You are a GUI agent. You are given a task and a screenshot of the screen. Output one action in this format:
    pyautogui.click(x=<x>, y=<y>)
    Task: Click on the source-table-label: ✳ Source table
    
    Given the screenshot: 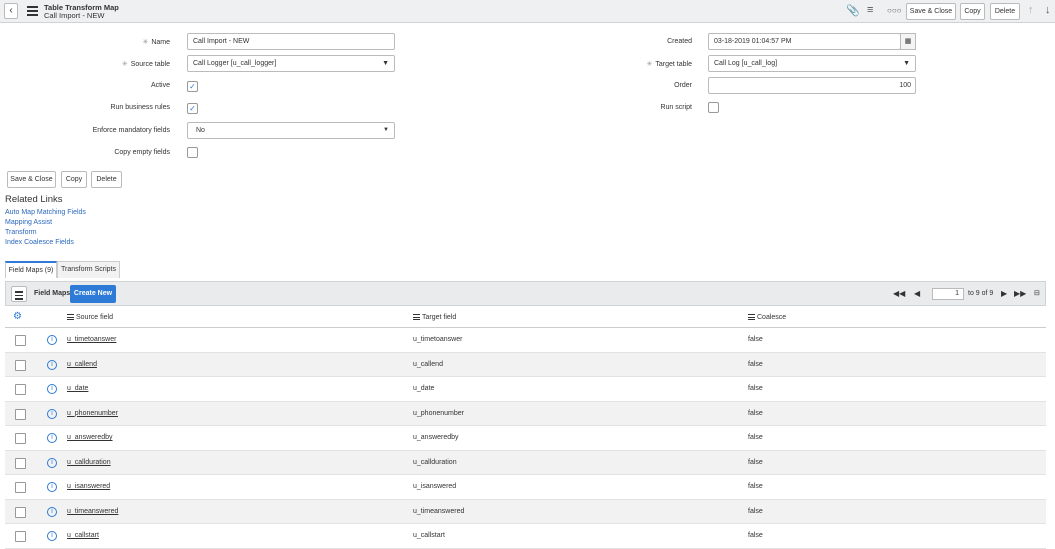 What is the action you would take?
    pyautogui.click(x=145, y=64)
    